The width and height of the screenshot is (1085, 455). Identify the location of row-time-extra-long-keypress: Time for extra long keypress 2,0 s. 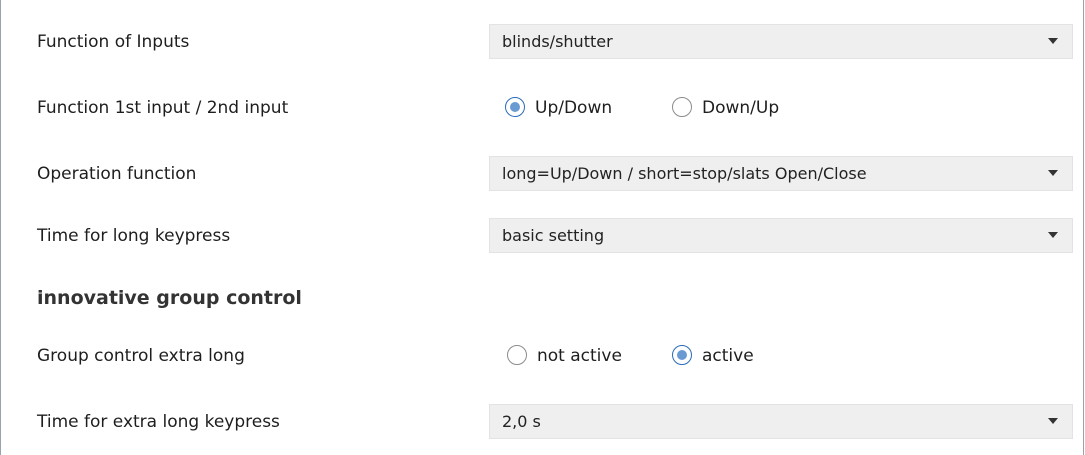
(542, 422).